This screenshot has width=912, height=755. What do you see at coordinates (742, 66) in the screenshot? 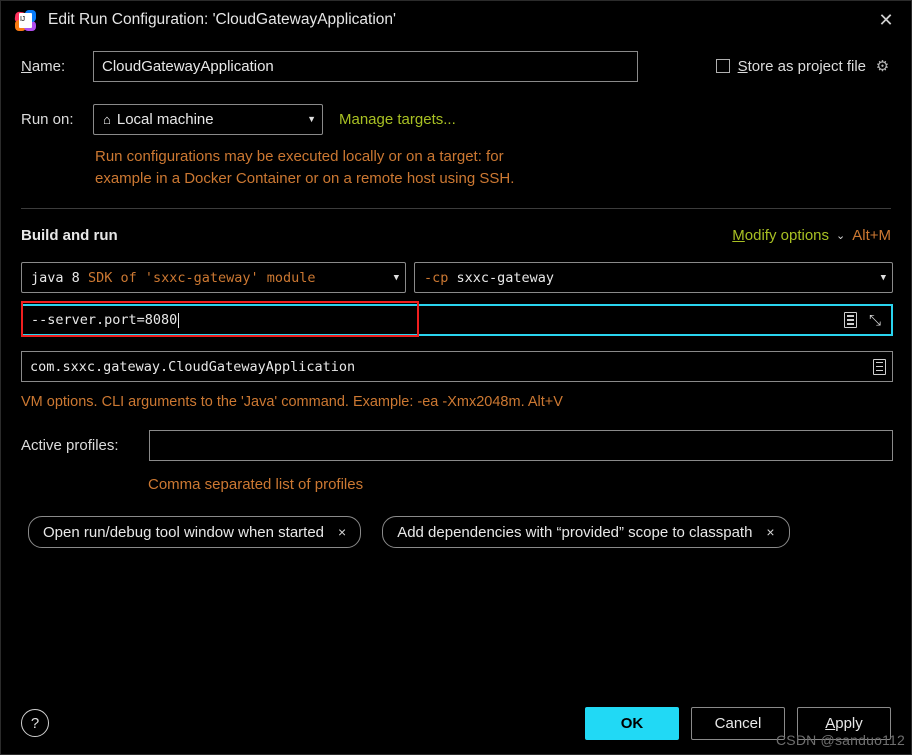
I see `store-label-mnemonic: S` at bounding box center [742, 66].